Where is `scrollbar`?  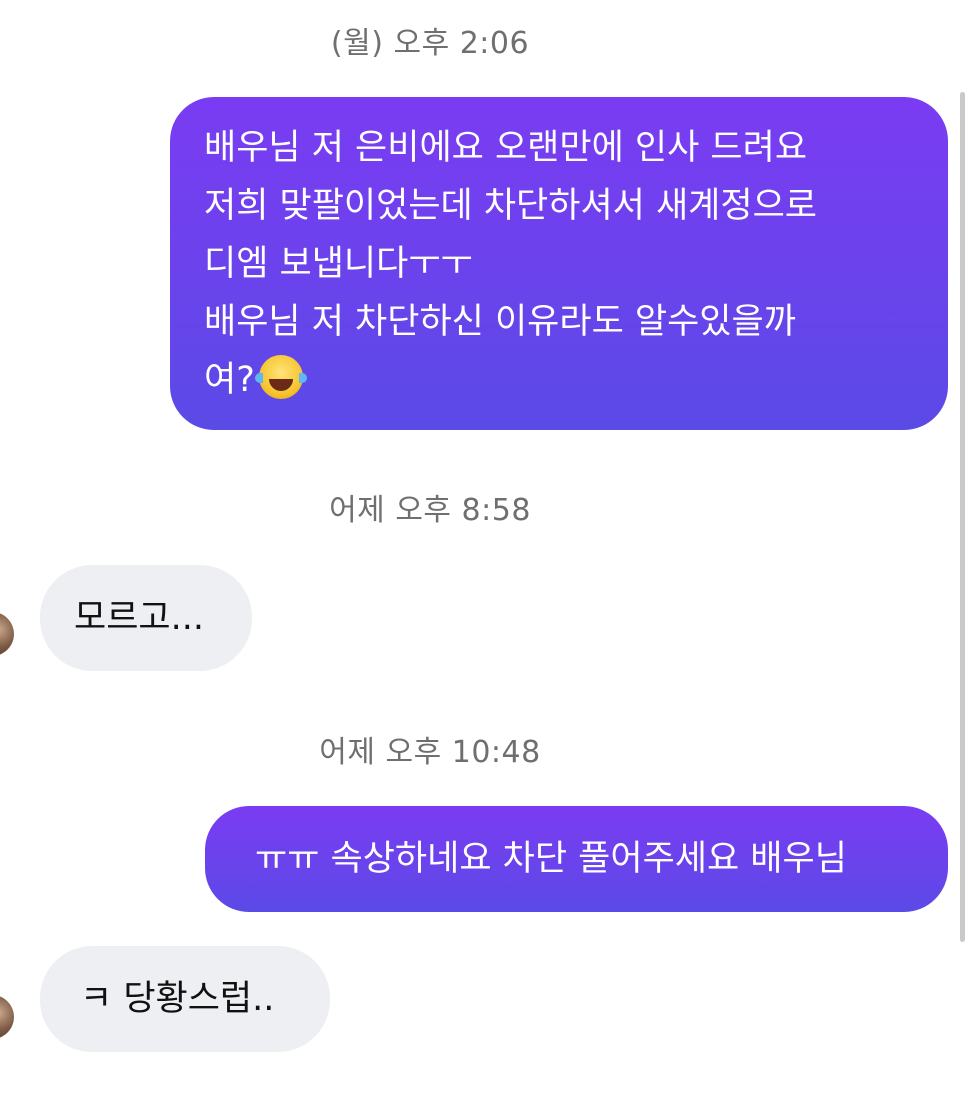 scrollbar is located at coordinates (962, 517).